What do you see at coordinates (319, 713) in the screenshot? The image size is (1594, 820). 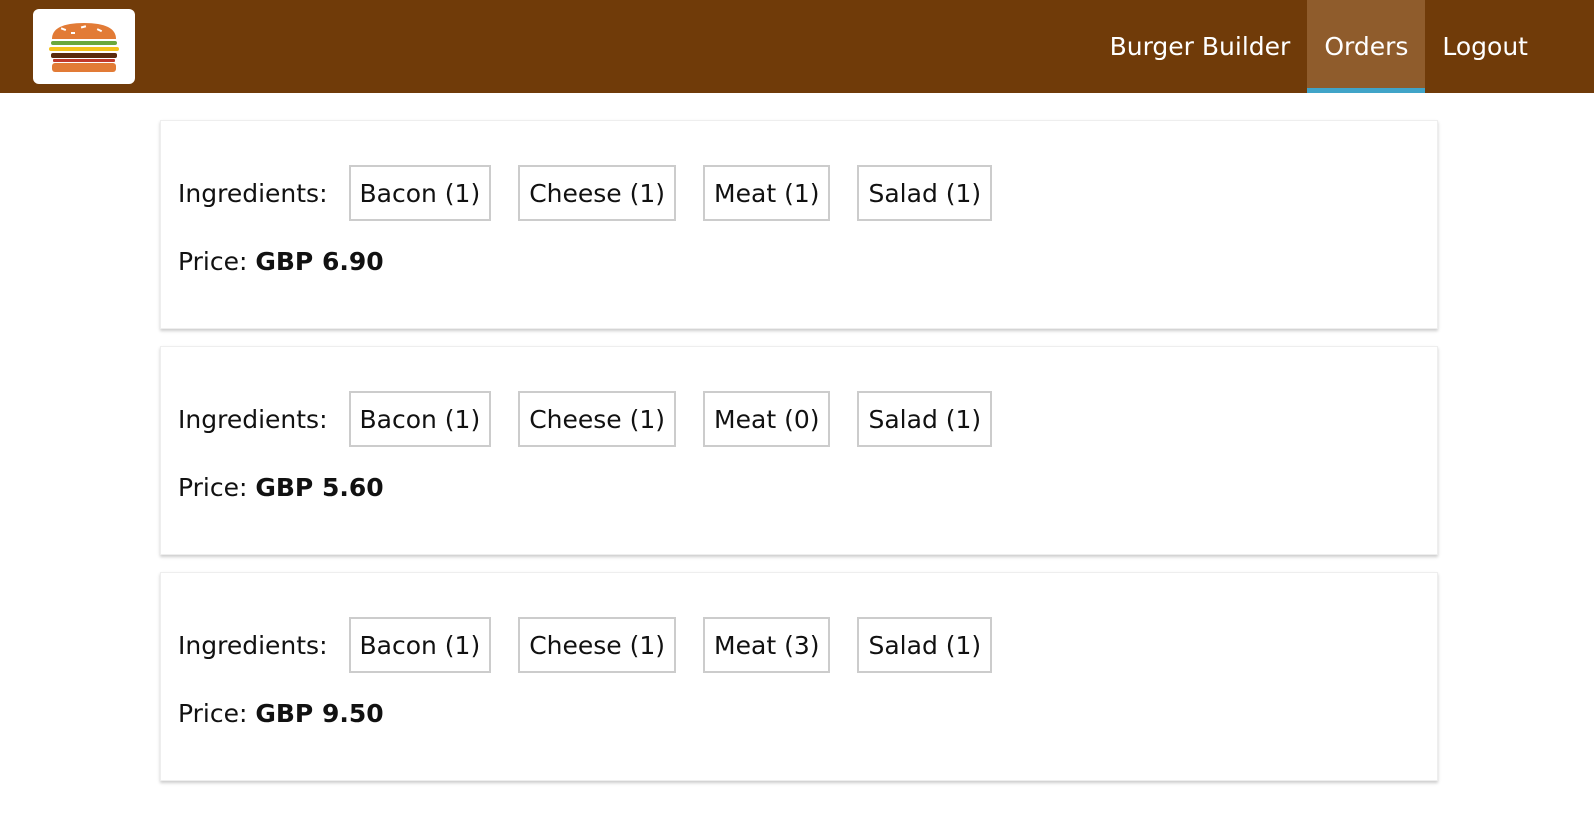 I see `price-value: GBP 9.50` at bounding box center [319, 713].